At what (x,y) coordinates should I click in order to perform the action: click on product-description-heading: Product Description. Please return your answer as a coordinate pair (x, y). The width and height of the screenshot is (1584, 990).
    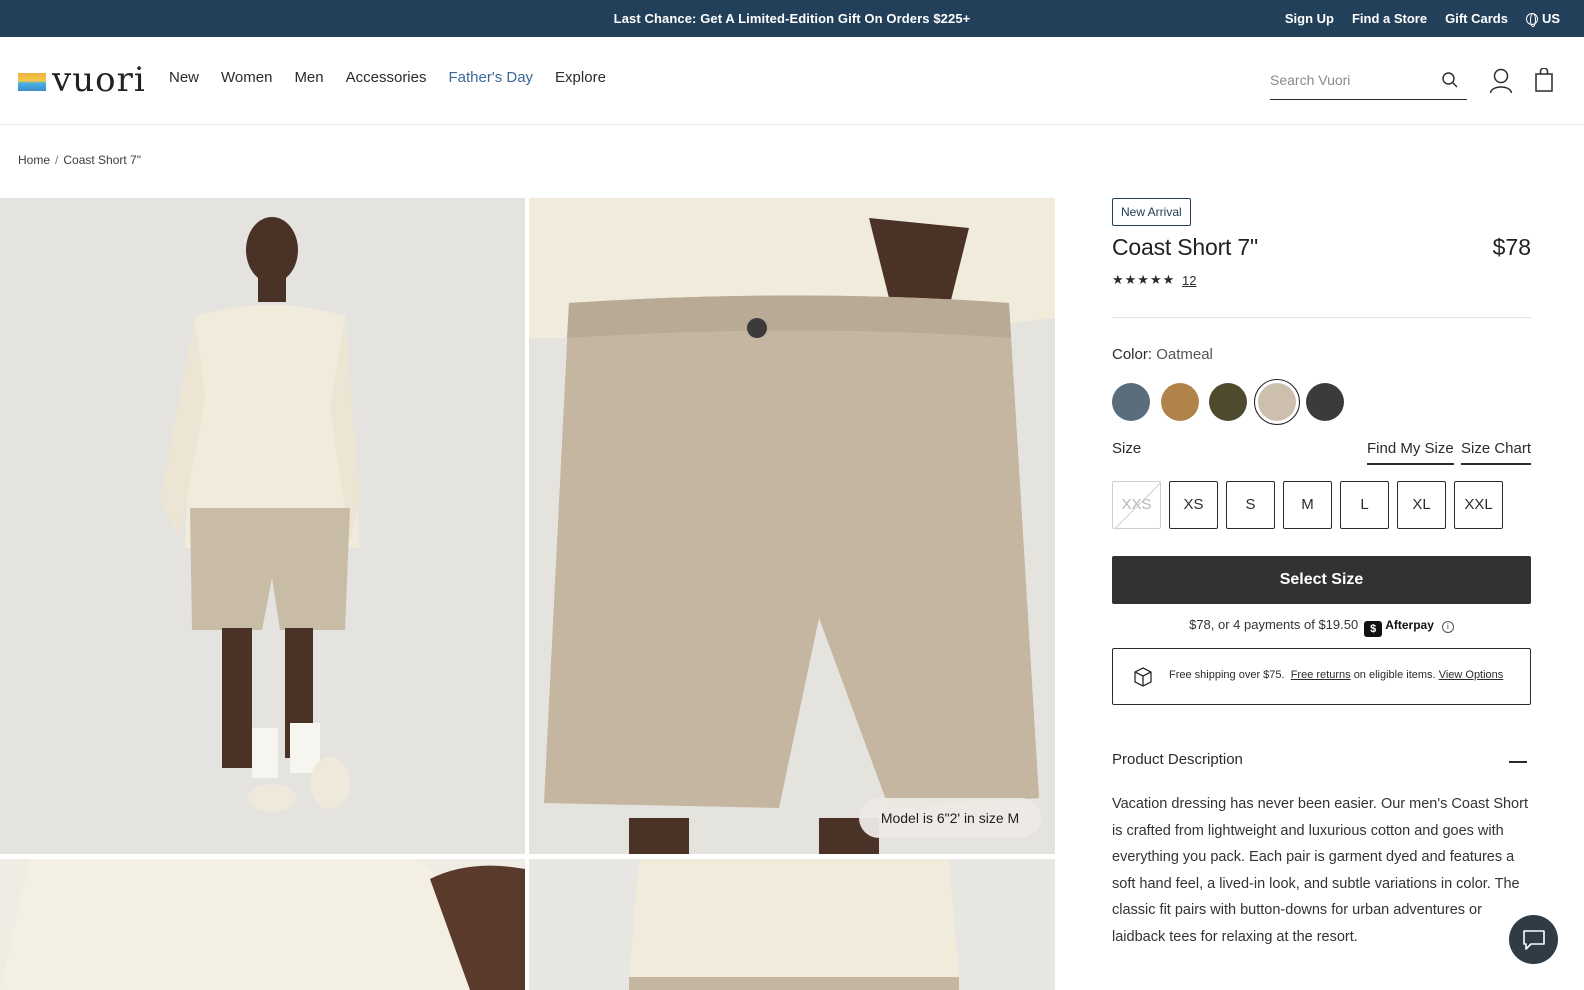
    Looking at the image, I should click on (1177, 759).